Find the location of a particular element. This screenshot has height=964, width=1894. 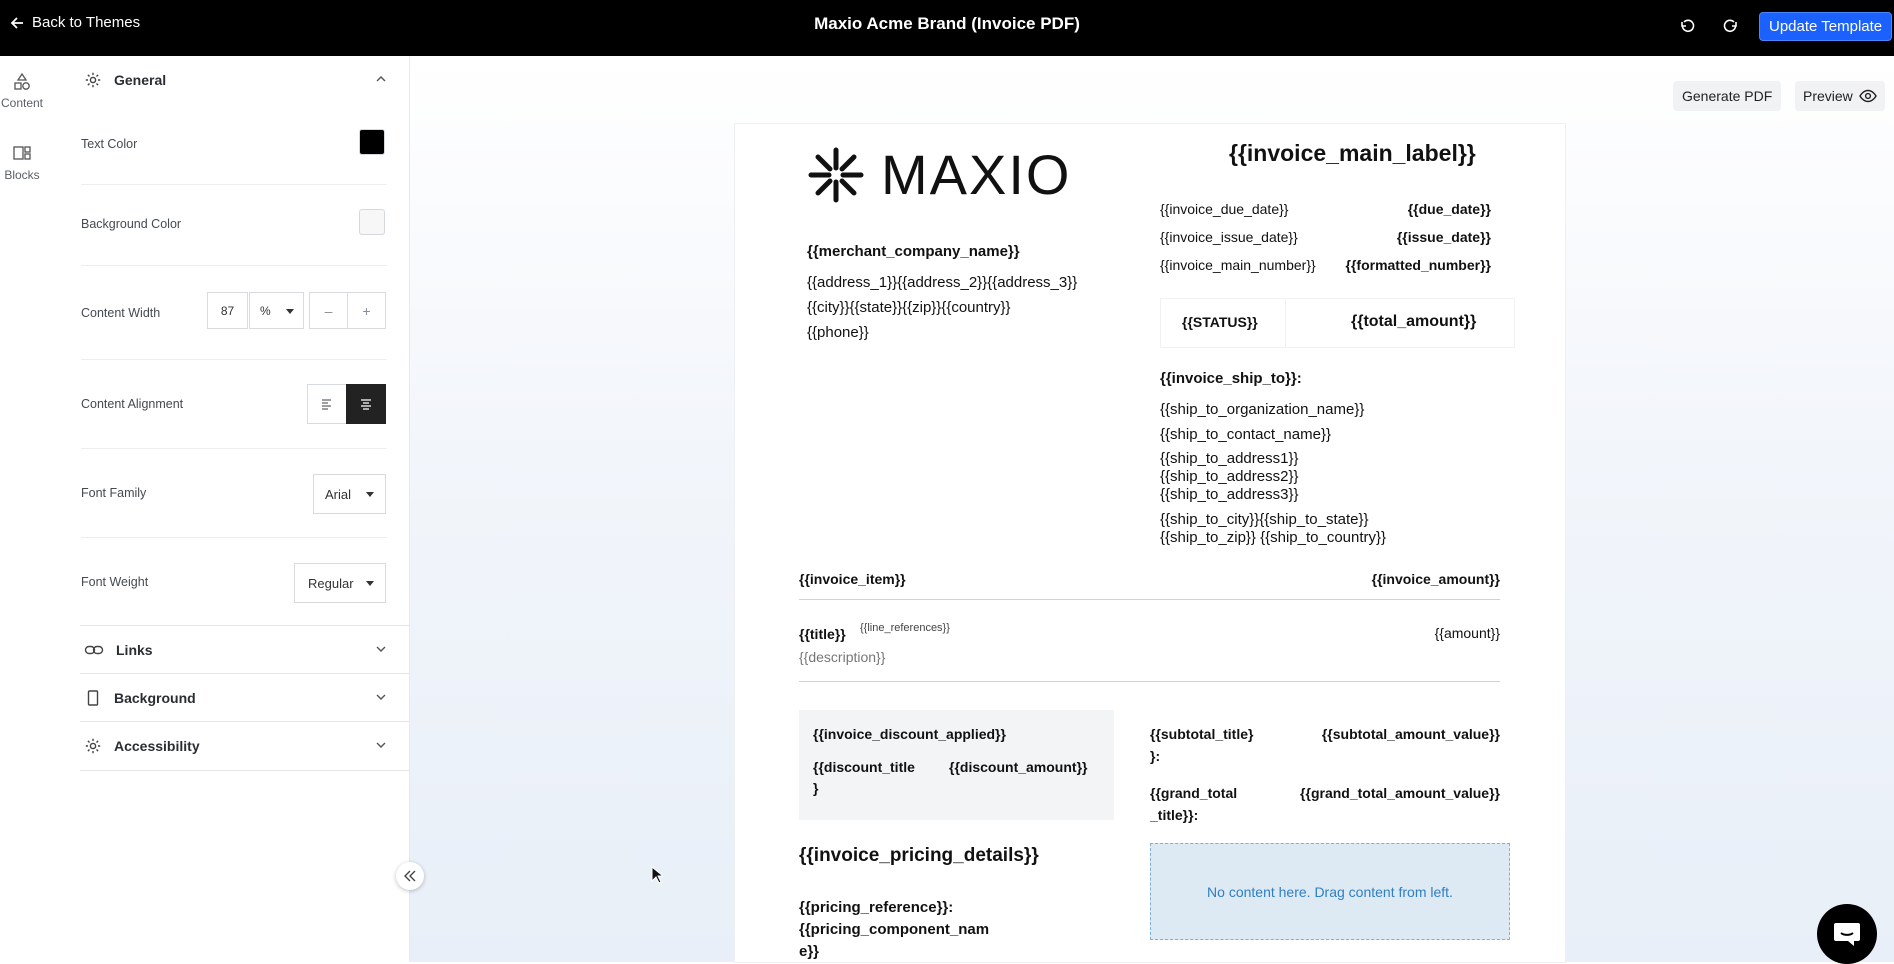

discount-title-wrap: } is located at coordinates (816, 788).